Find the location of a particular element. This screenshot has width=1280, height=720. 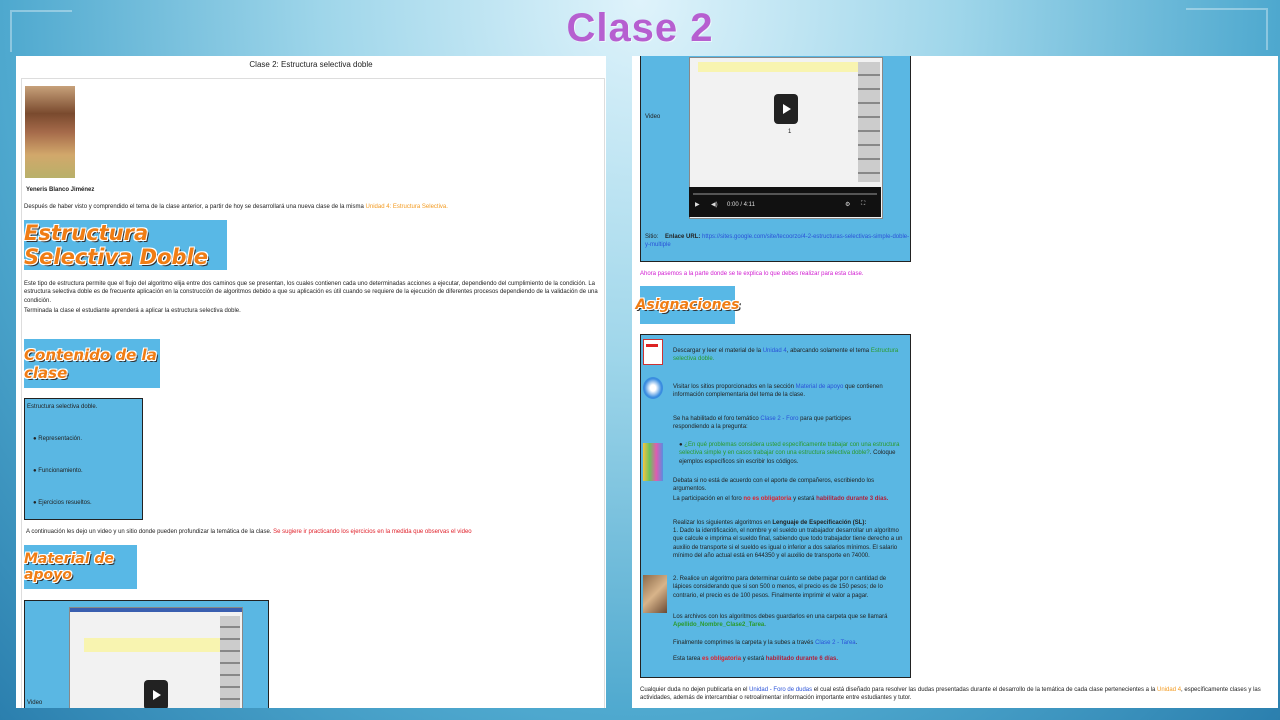

content-item-label: Funcionamiento. is located at coordinates (60, 471).